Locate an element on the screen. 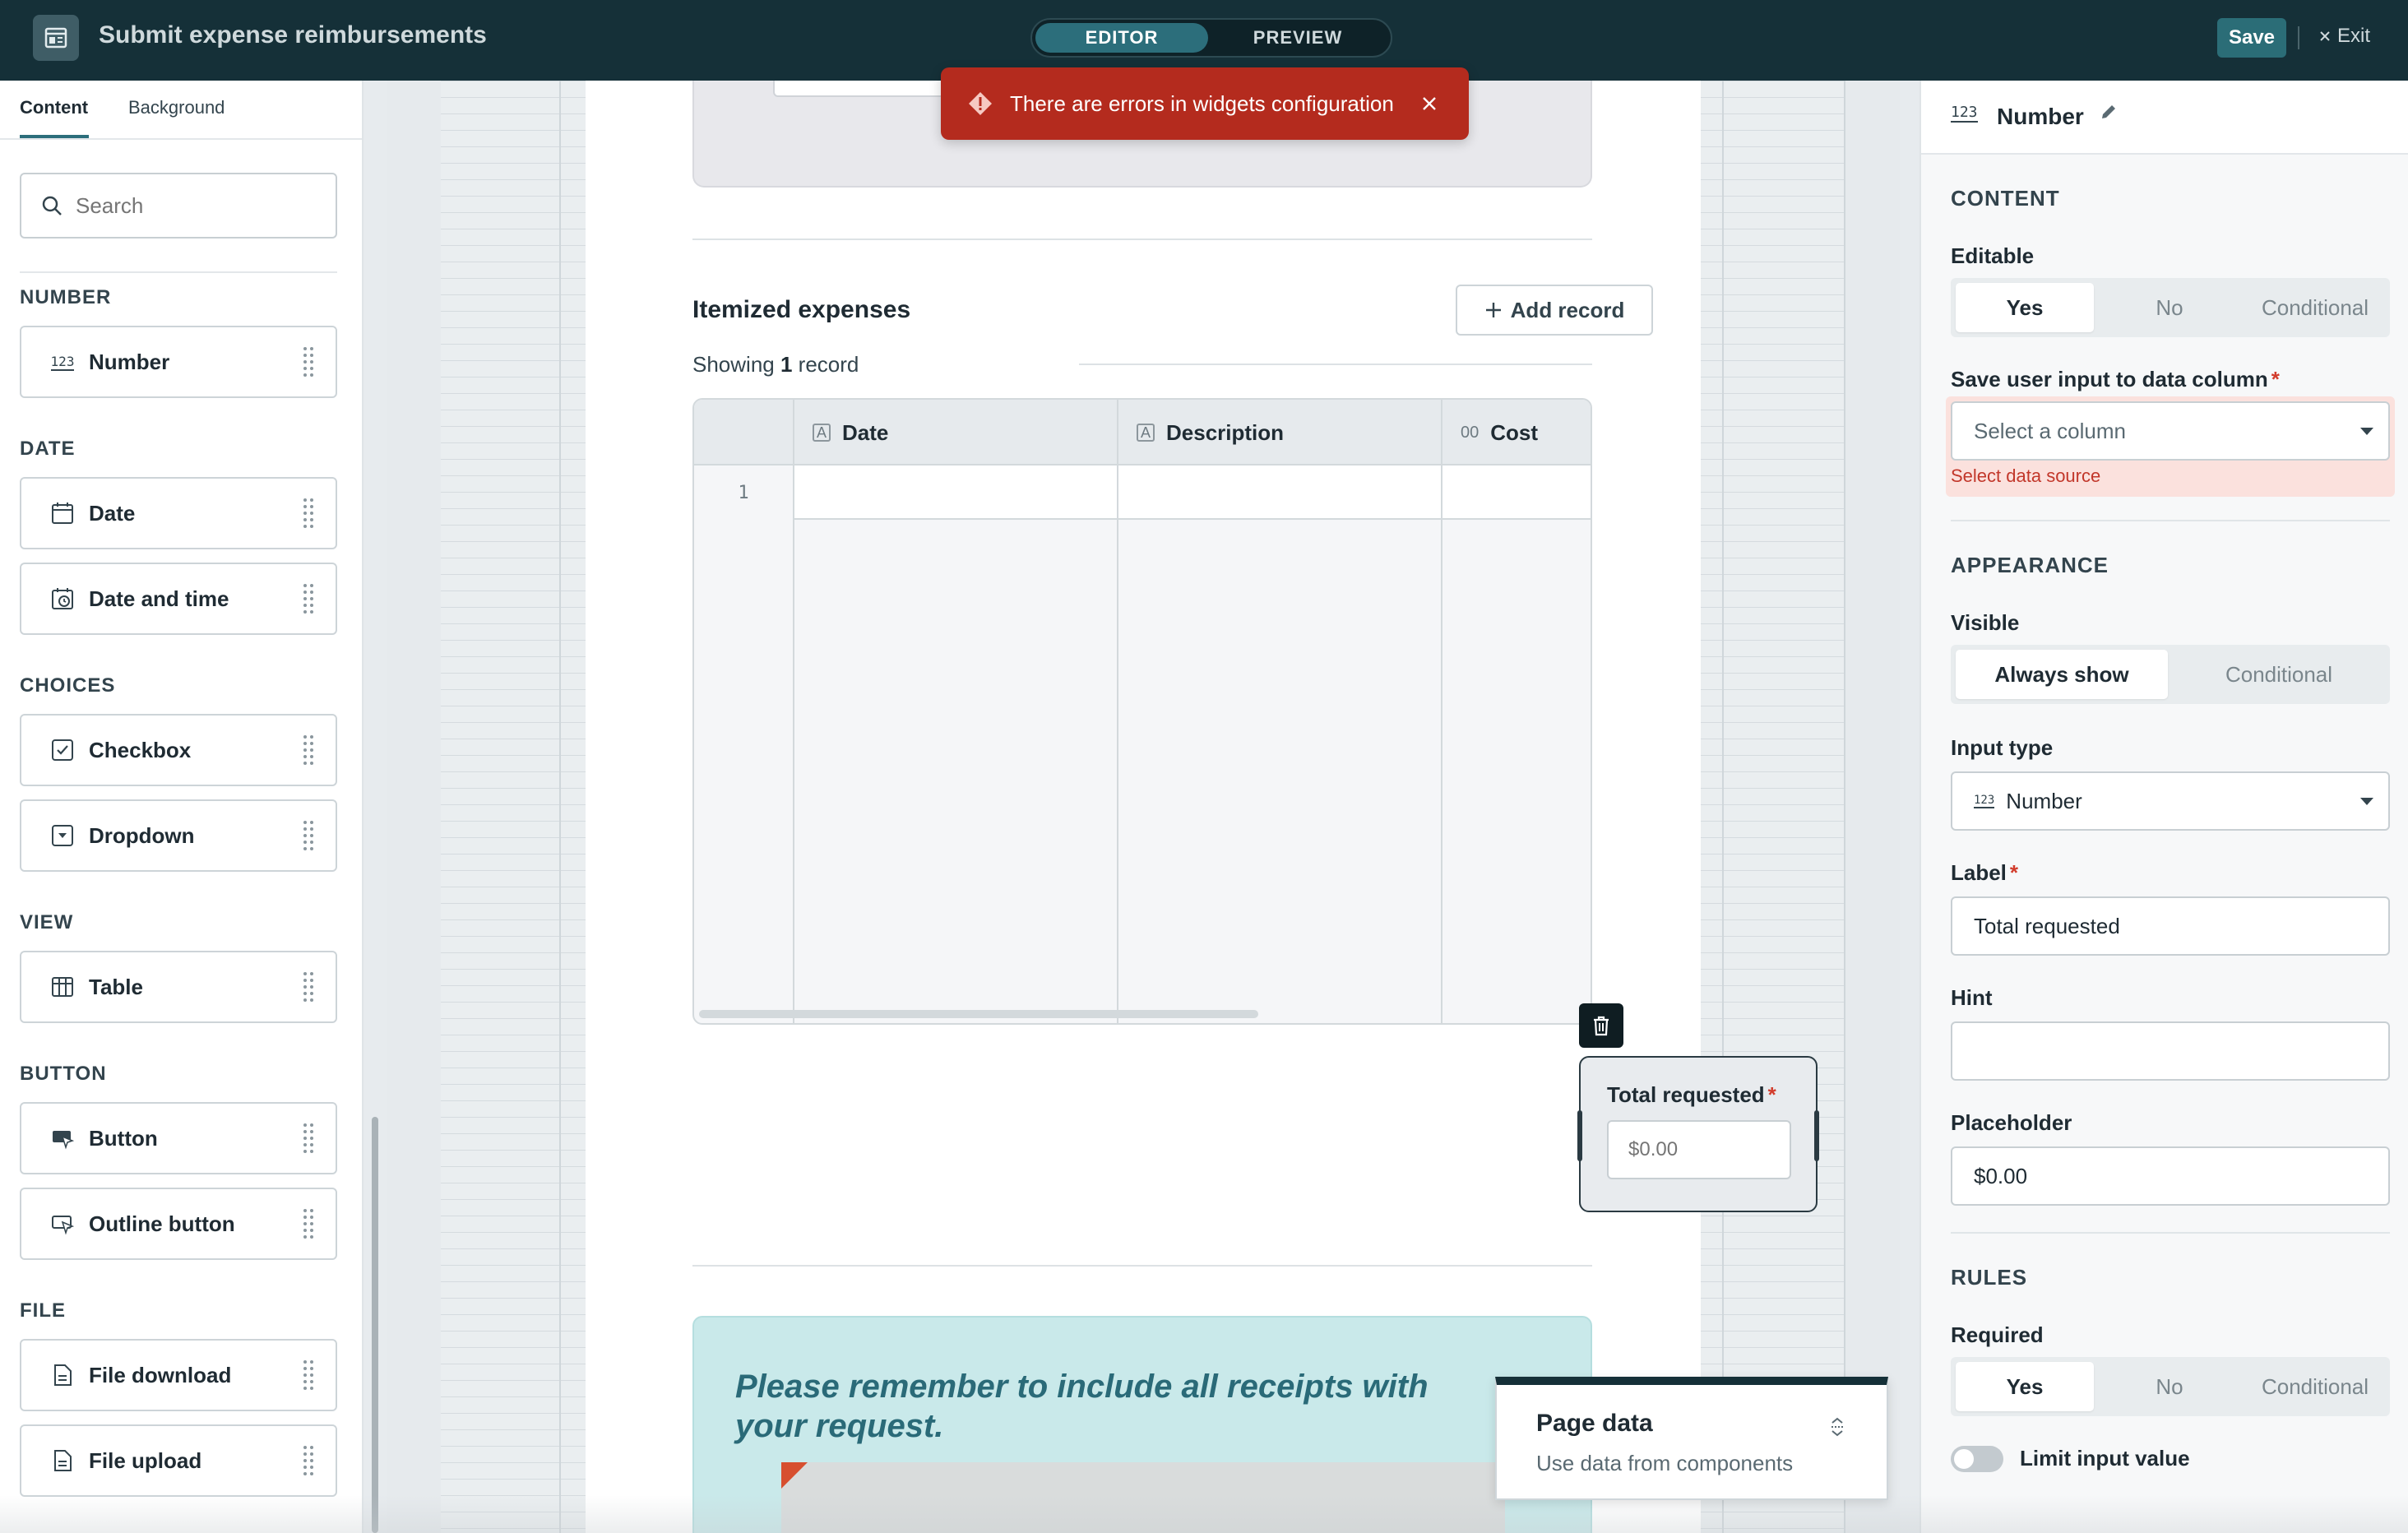 This screenshot has width=2408, height=1533. tab-content: Content is located at coordinates (54, 107).